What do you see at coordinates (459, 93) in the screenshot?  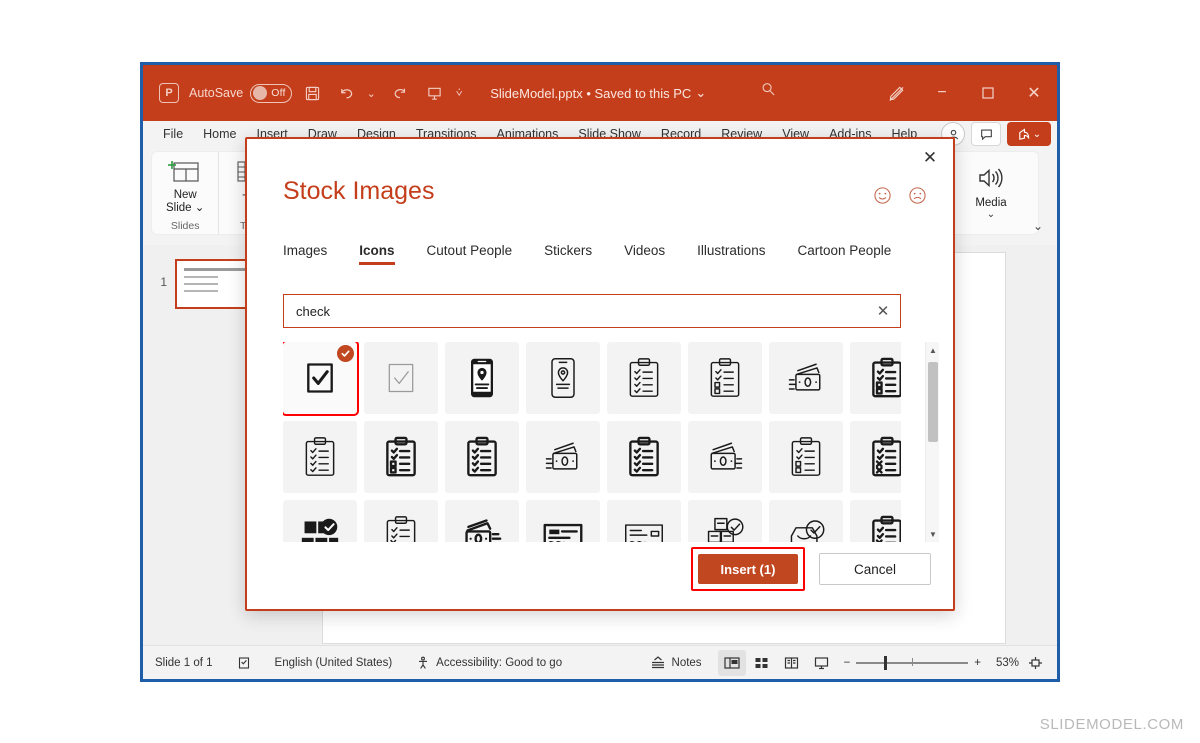 I see `customize-quick-access-icon: ⩒` at bounding box center [459, 93].